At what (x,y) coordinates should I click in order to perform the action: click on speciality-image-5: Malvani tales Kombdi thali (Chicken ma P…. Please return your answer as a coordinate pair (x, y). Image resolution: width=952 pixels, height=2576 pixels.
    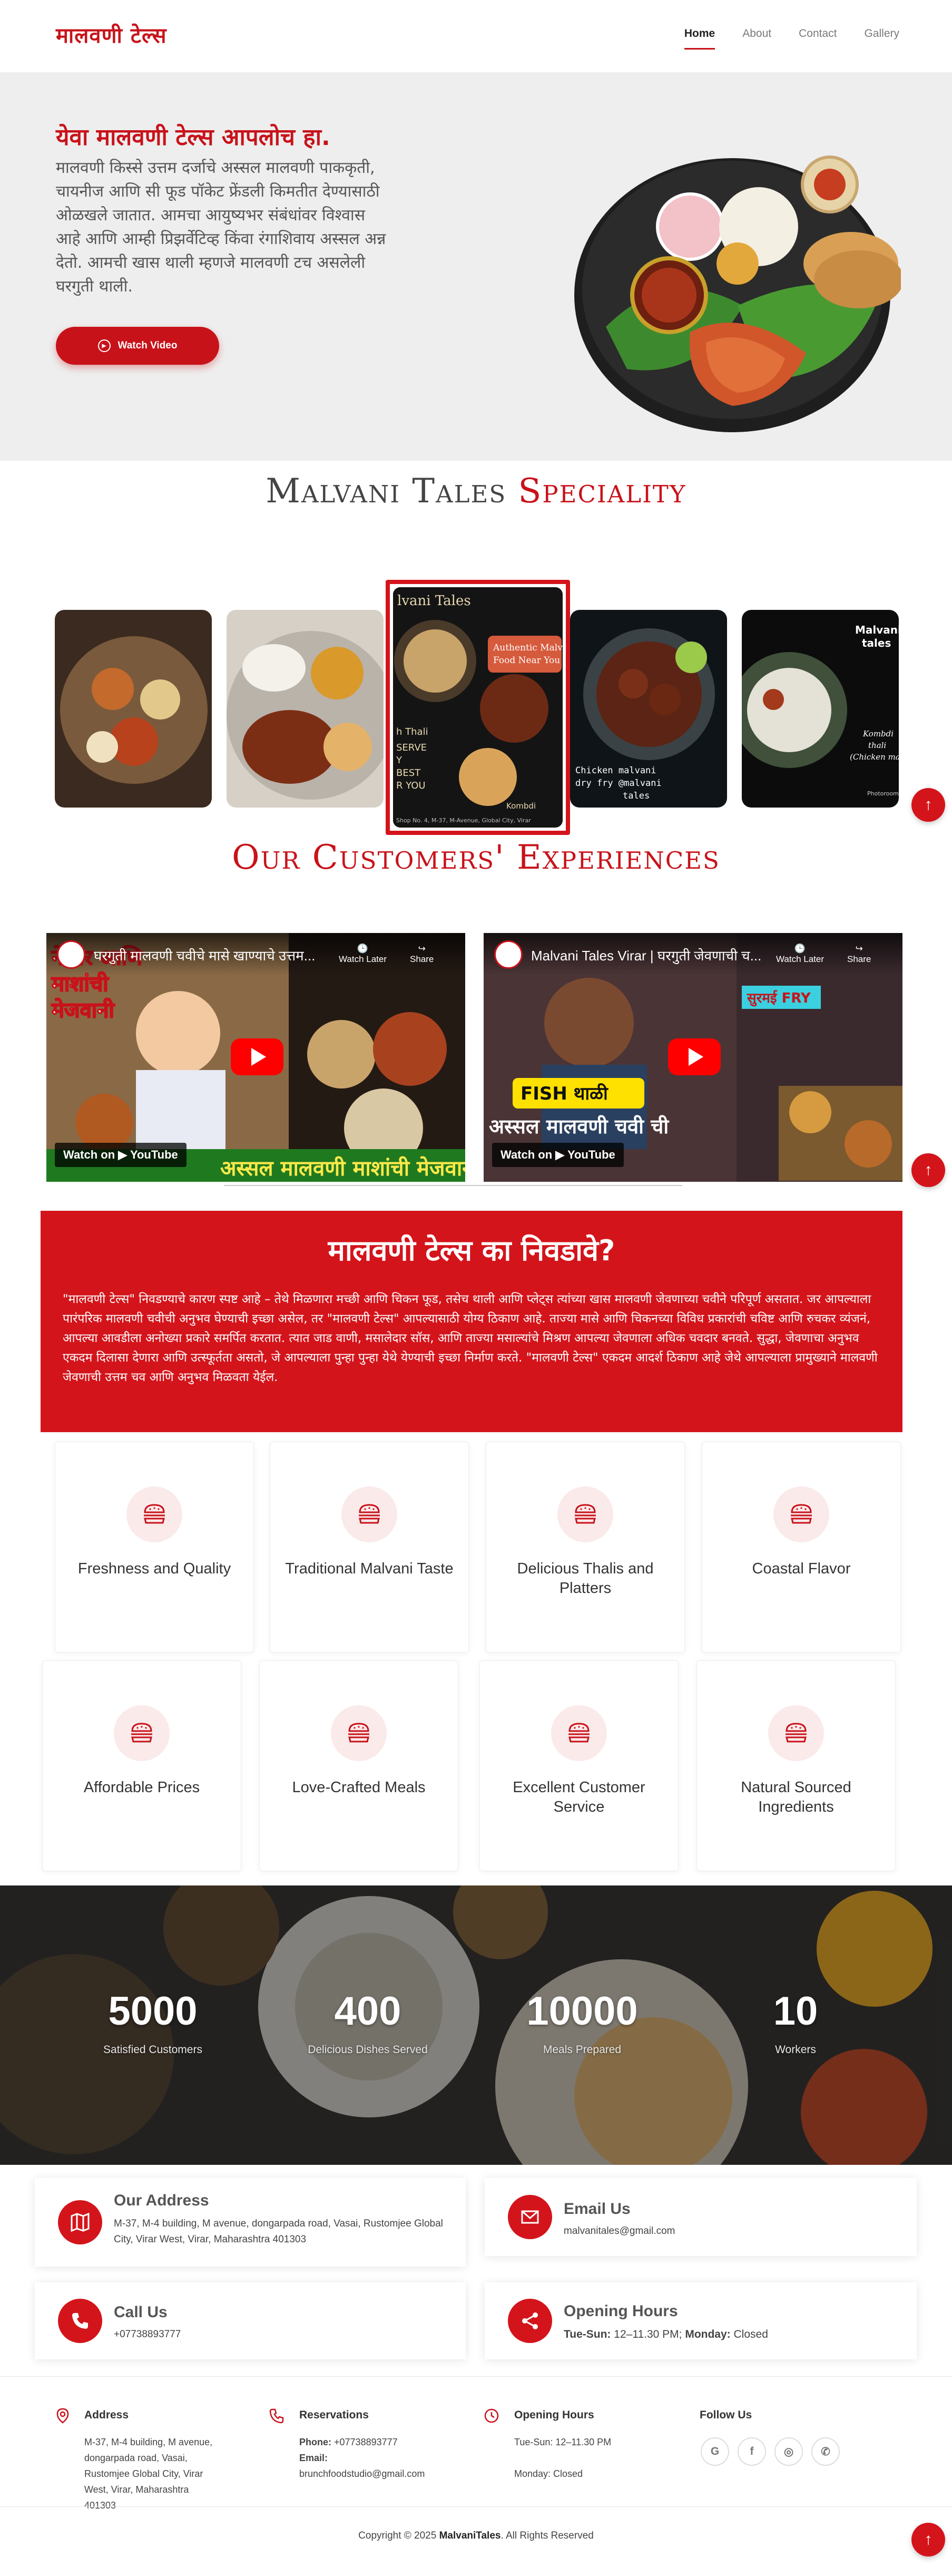
    Looking at the image, I should click on (820, 709).